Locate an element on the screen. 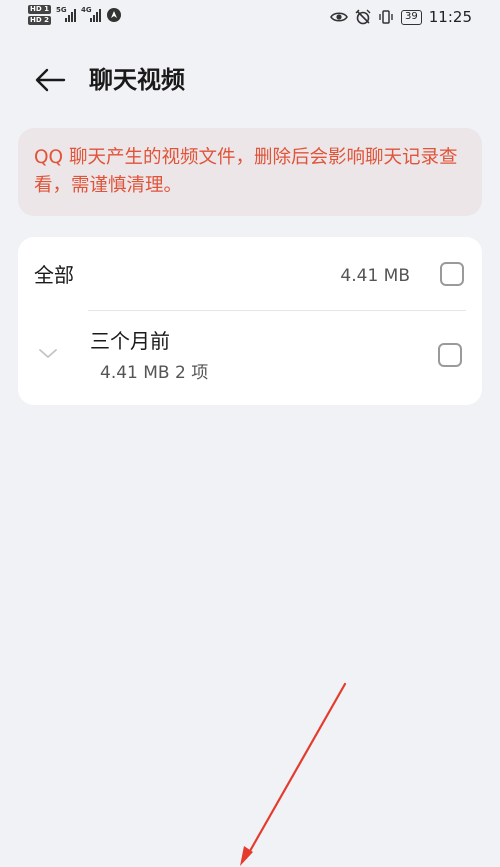 The image size is (500, 867). warning-text: QQ 聊天产生的视频文件，删除后会影响聊天记录查看，需谨慎清理。 is located at coordinates (246, 171).